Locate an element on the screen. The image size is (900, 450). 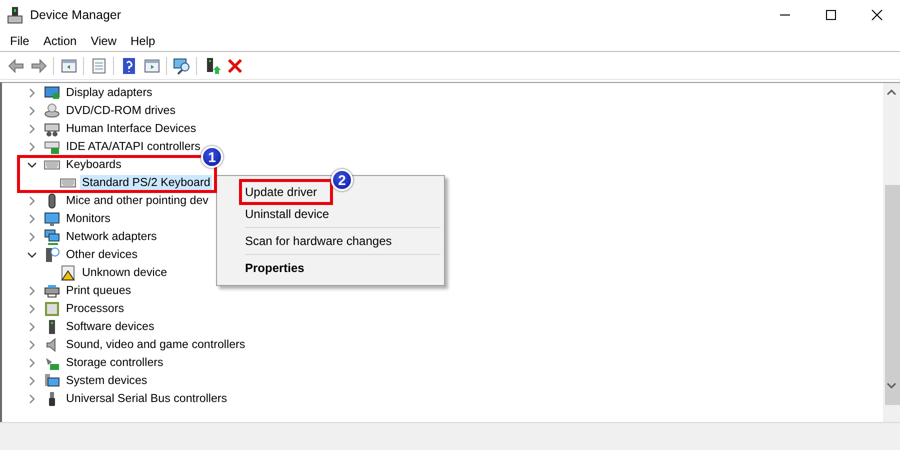
console-tree-icon is located at coordinates (69, 65).